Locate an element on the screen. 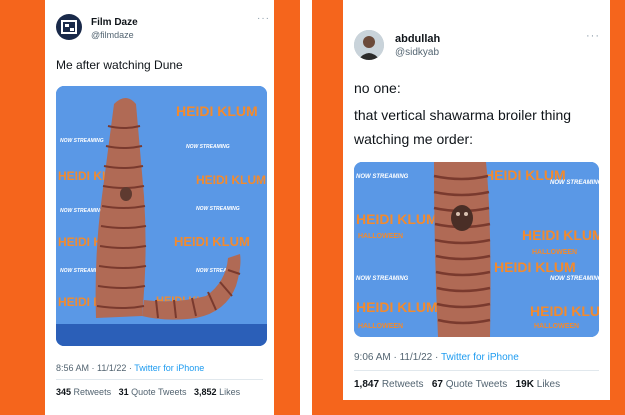  tweet-text-line-1: no one: is located at coordinates (377, 88).